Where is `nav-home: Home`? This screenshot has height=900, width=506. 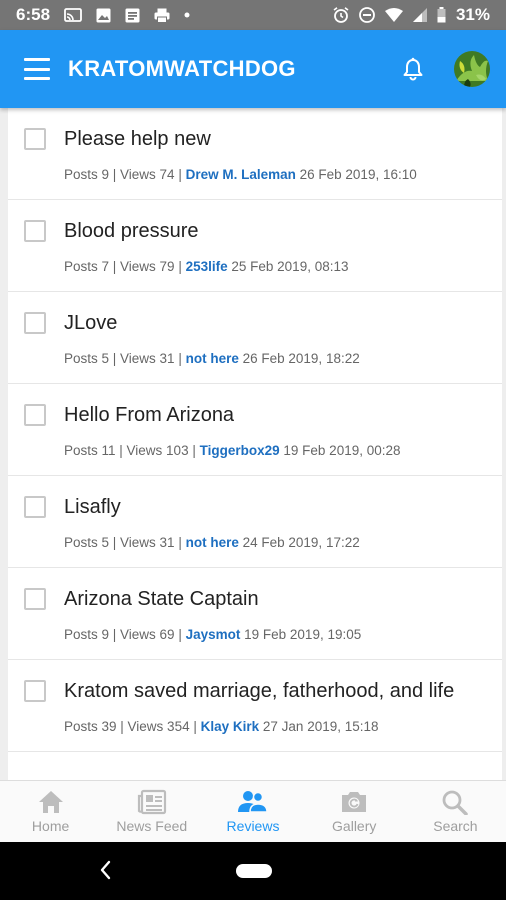
nav-home: Home is located at coordinates (50, 811).